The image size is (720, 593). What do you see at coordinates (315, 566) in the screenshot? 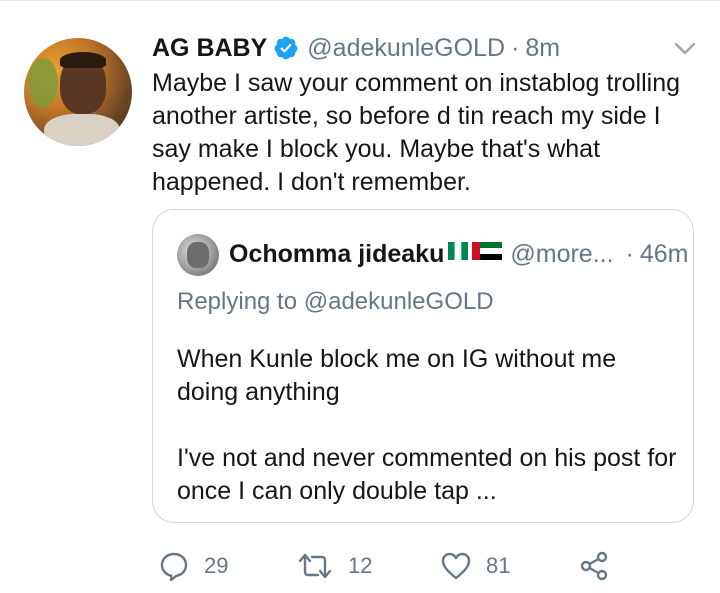
I see `retweet-icon` at bounding box center [315, 566].